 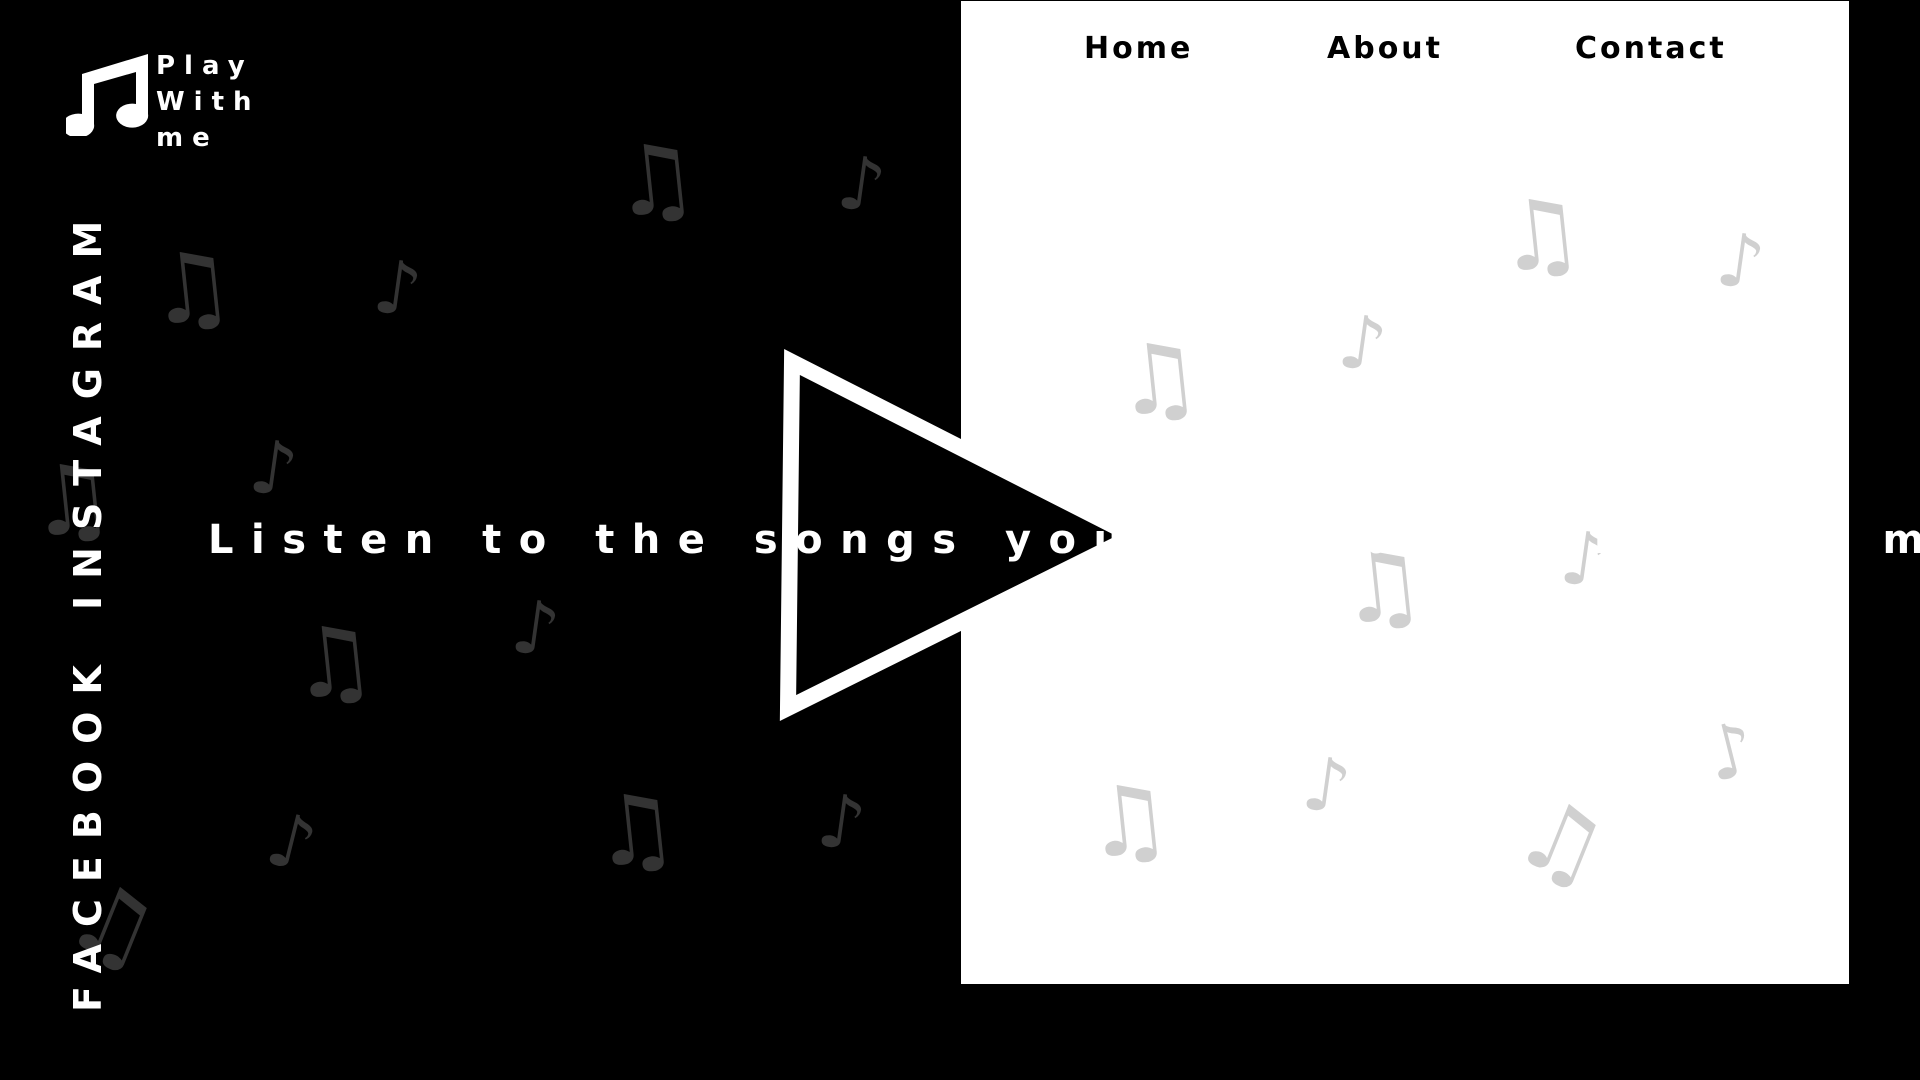 I want to click on nav-contact-link: Contact, so click(x=1651, y=53).